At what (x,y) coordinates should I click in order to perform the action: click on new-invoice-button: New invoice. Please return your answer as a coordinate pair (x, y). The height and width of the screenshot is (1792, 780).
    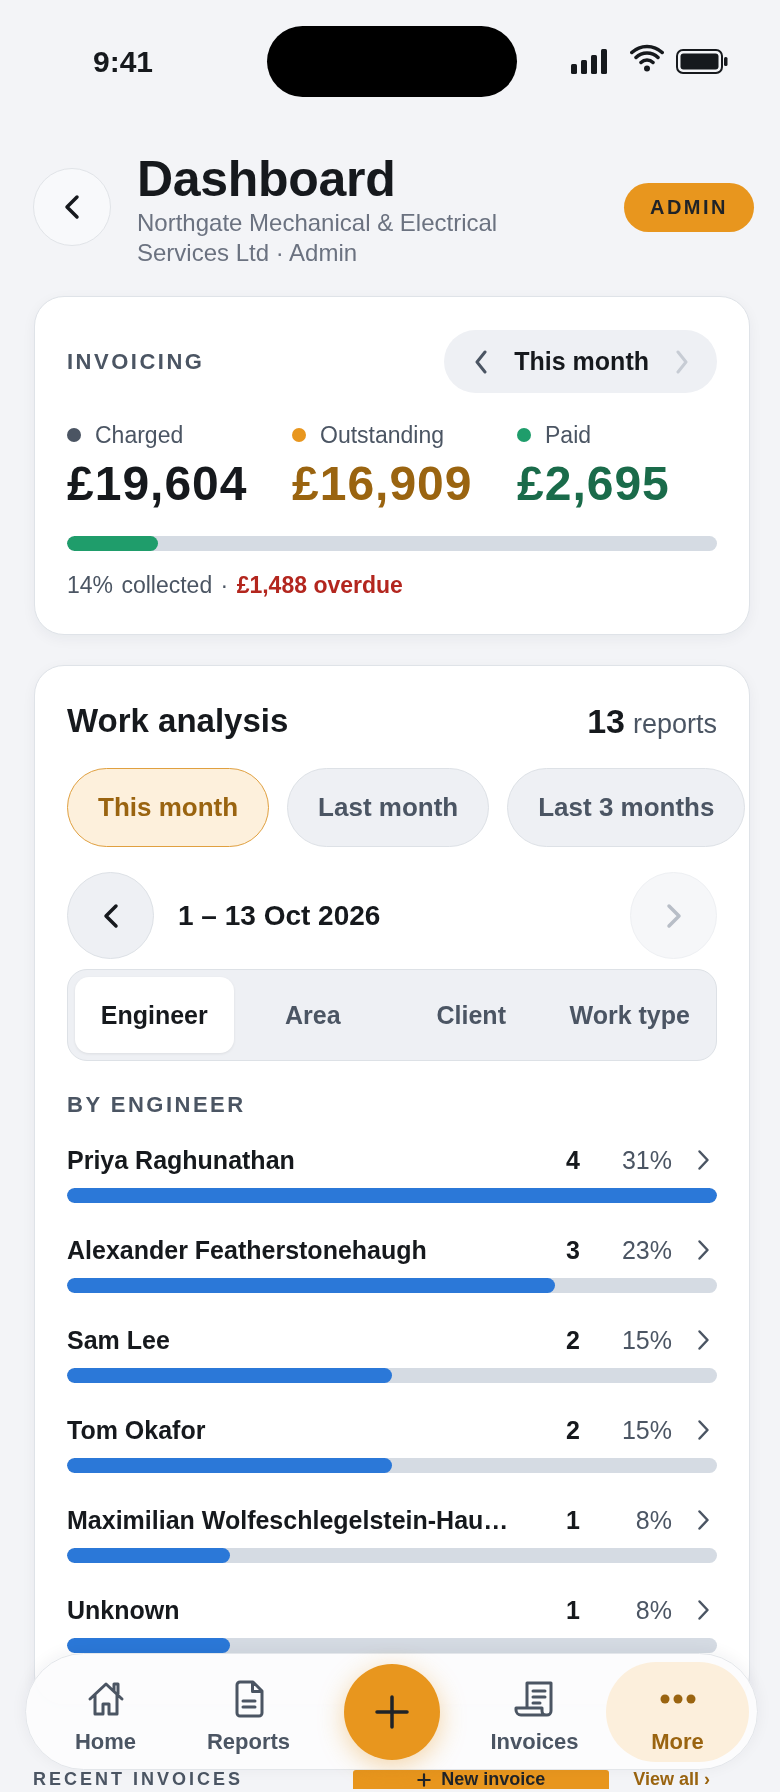
    Looking at the image, I should click on (481, 1779).